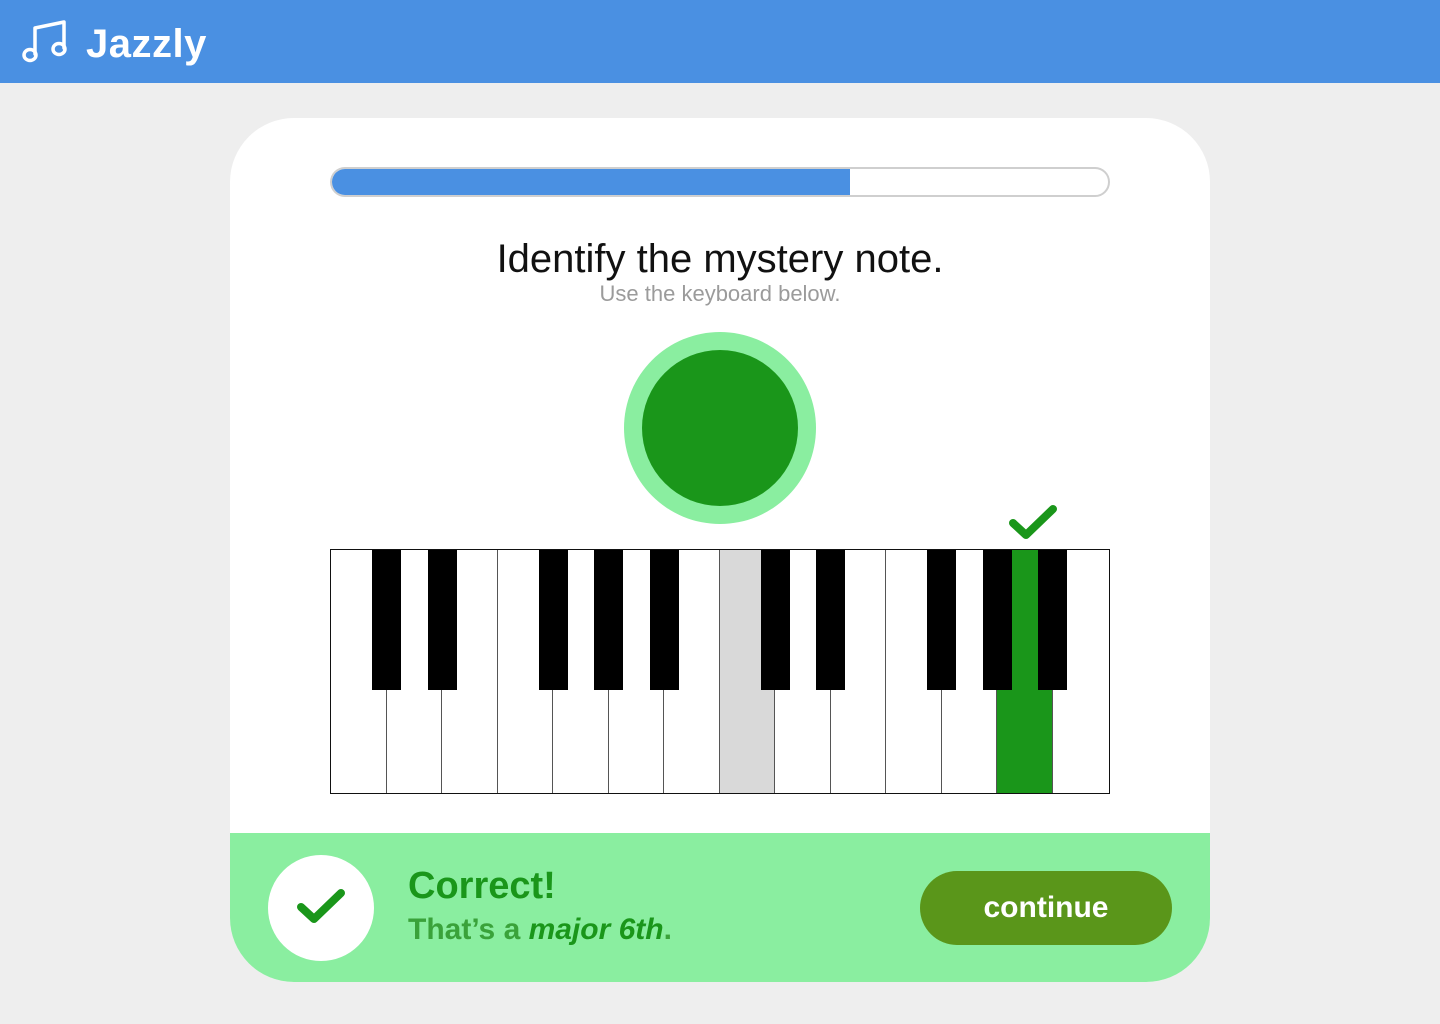 Image resolution: width=1440 pixels, height=1024 pixels. What do you see at coordinates (482, 886) in the screenshot?
I see `feedback-title: Correct!` at bounding box center [482, 886].